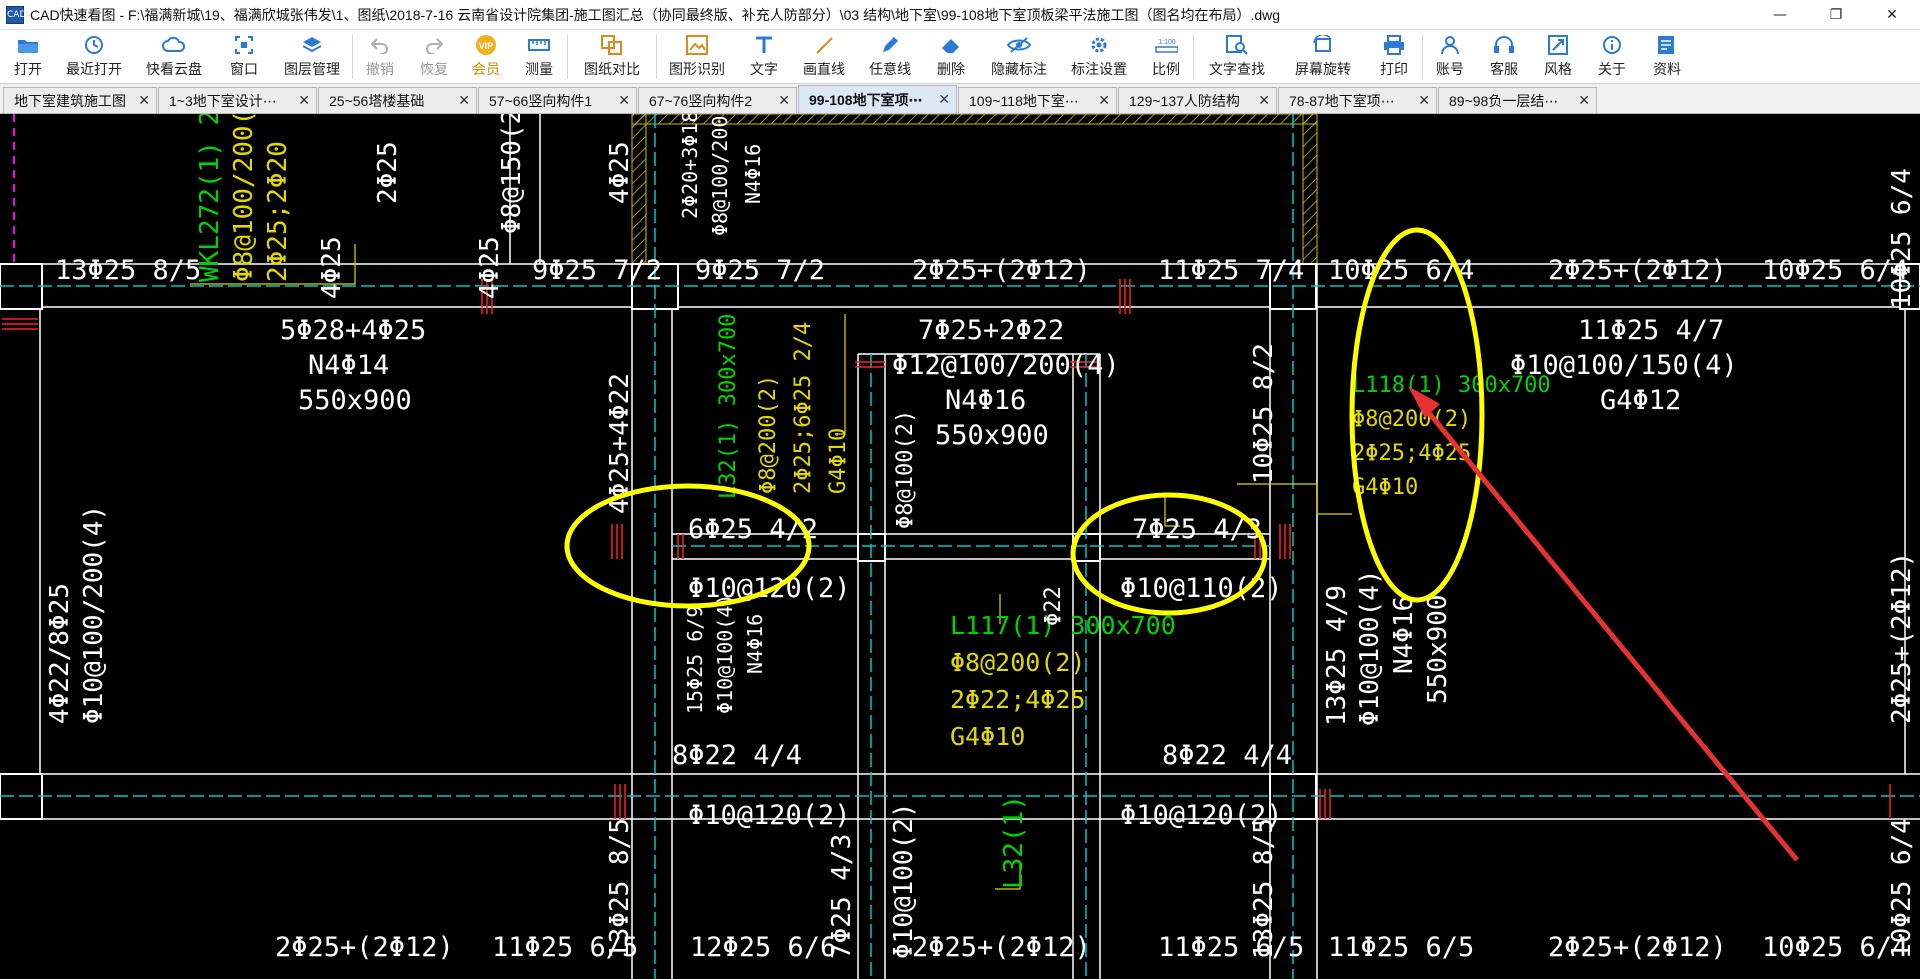  Describe the element at coordinates (174, 57) in the screenshot. I see `toolbar-cloud-button: 快看云盘` at that location.